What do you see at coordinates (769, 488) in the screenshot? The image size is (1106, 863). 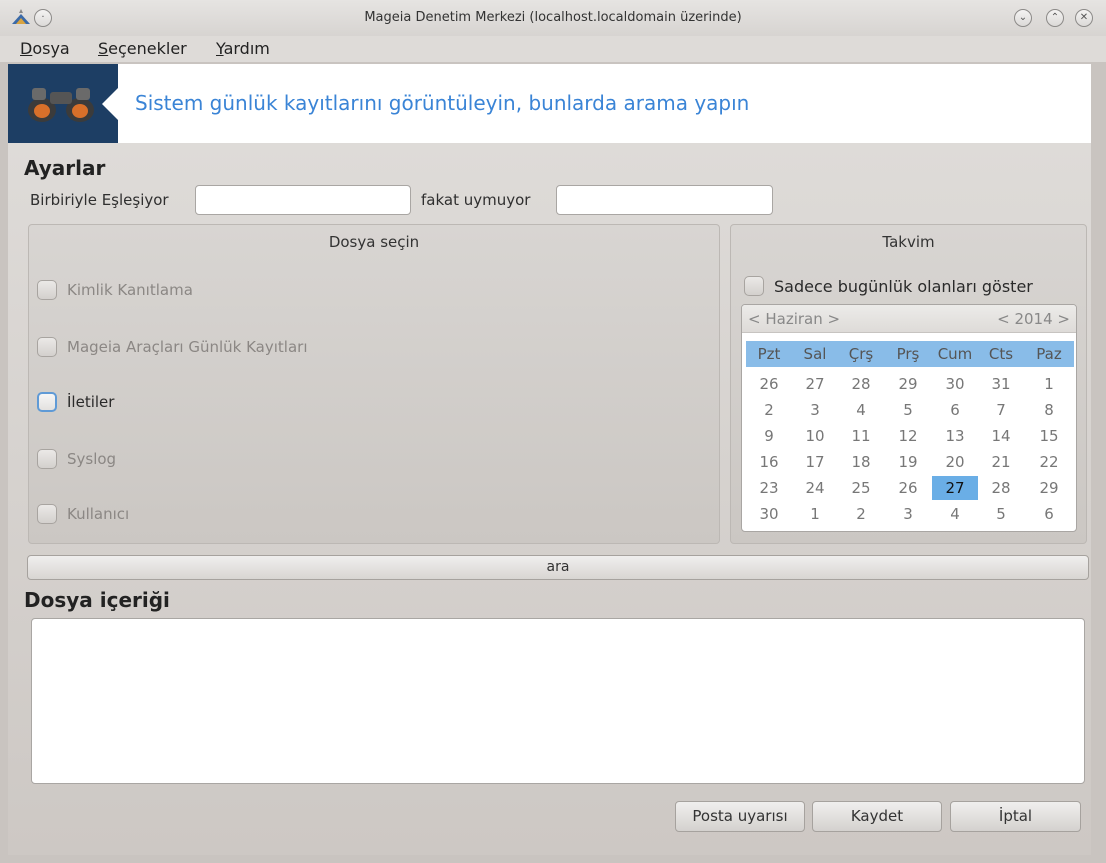 I see `calendar-day: 23` at bounding box center [769, 488].